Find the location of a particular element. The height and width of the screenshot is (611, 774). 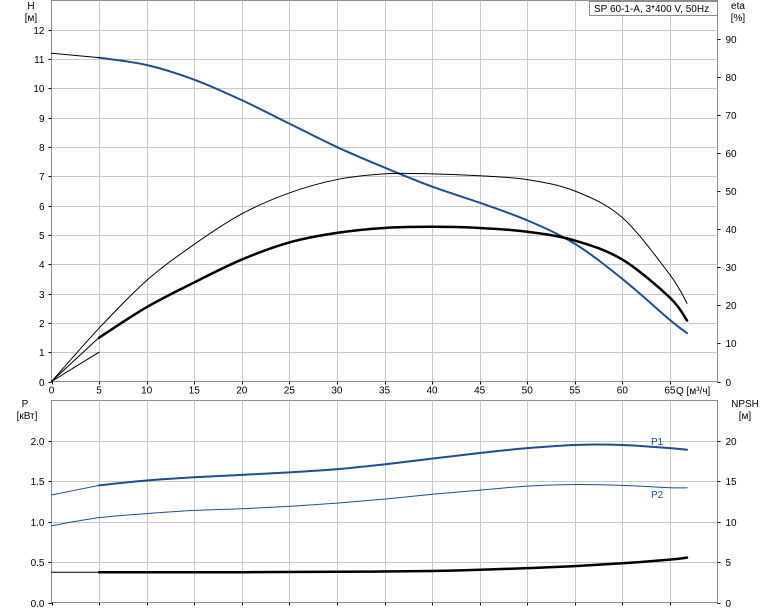

lower-y-left-tick-label: 0.0 is located at coordinates (38, 604).